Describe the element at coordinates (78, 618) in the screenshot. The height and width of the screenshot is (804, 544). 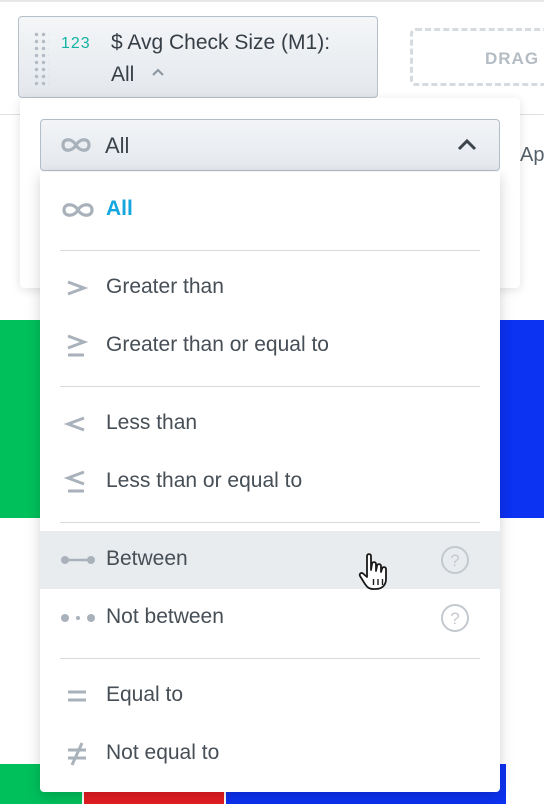
I see `not-between-icon` at that location.